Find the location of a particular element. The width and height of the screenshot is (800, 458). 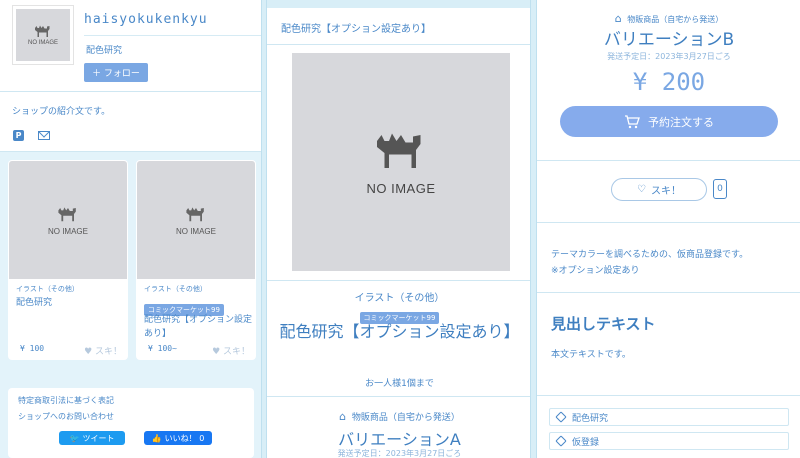

heart-icon: ♡ is located at coordinates (641, 189).